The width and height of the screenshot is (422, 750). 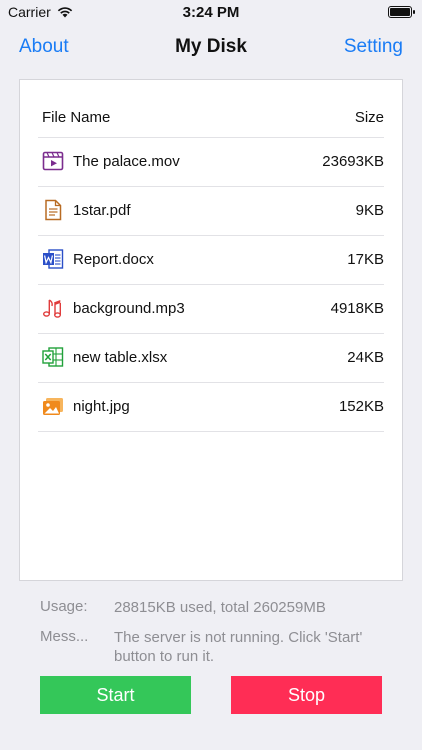 I want to click on column-header-size: Size, so click(x=369, y=117).